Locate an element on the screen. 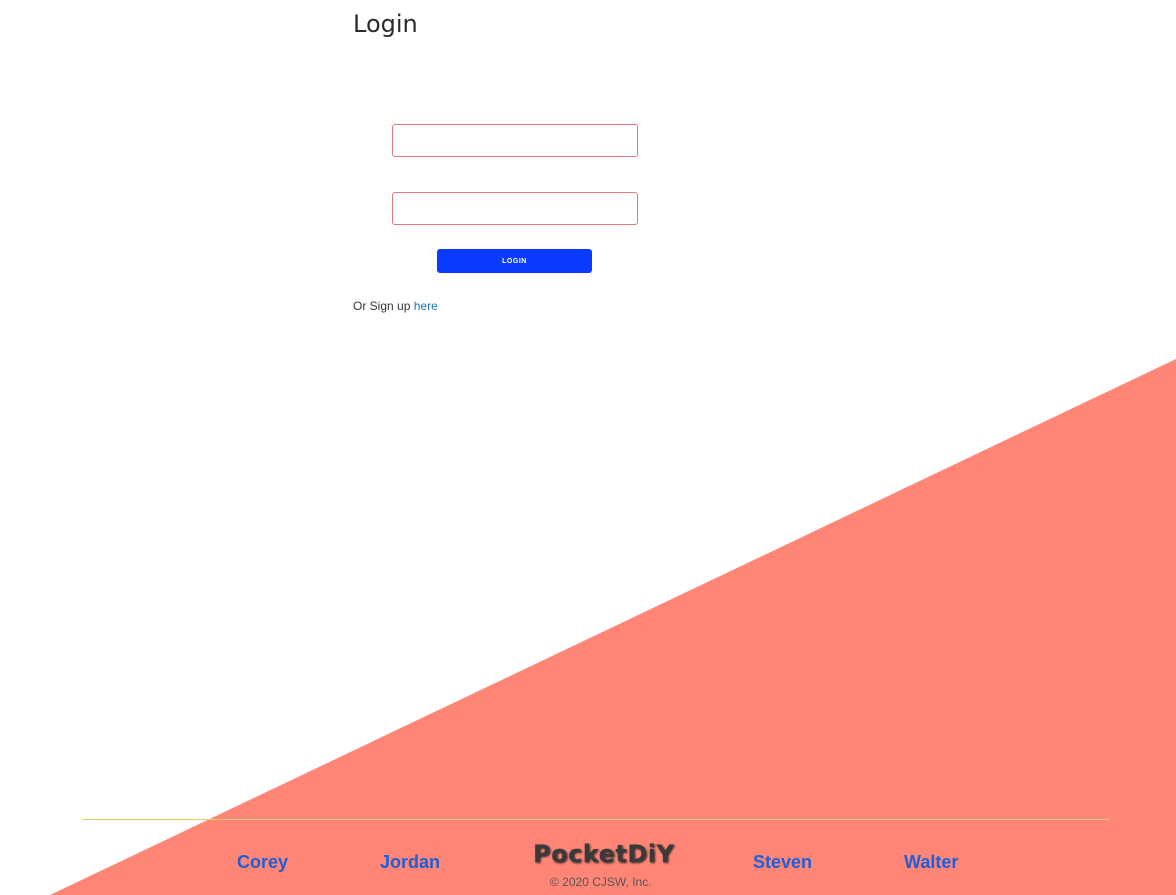 This screenshot has width=1176, height=895. footer-link-corey: Corey is located at coordinates (262, 862).